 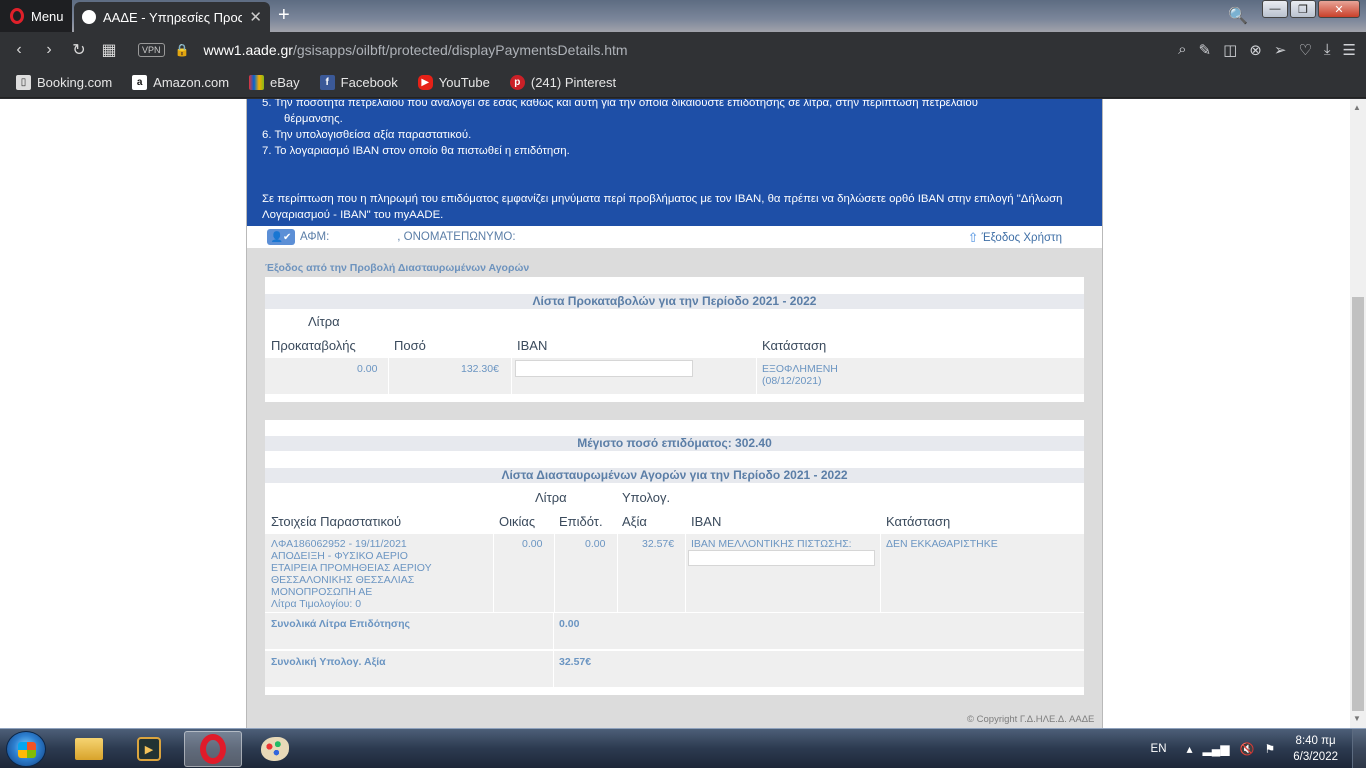 I want to click on advance-iban-field, so click(x=604, y=368).